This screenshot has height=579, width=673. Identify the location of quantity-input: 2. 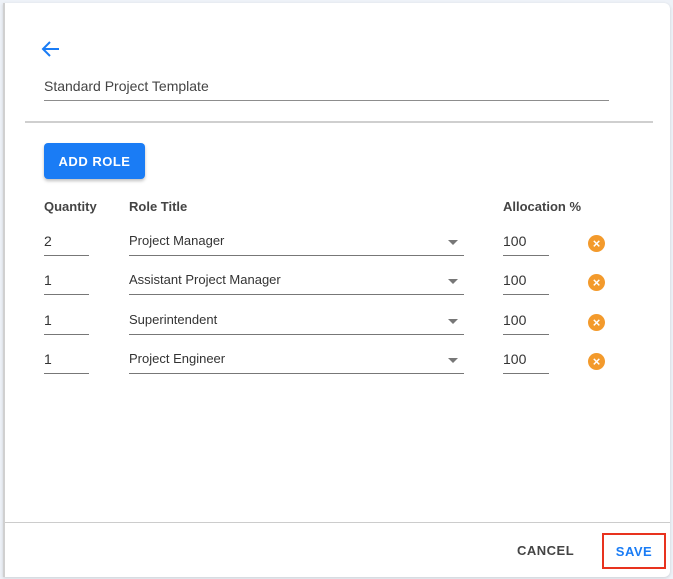
(66, 242).